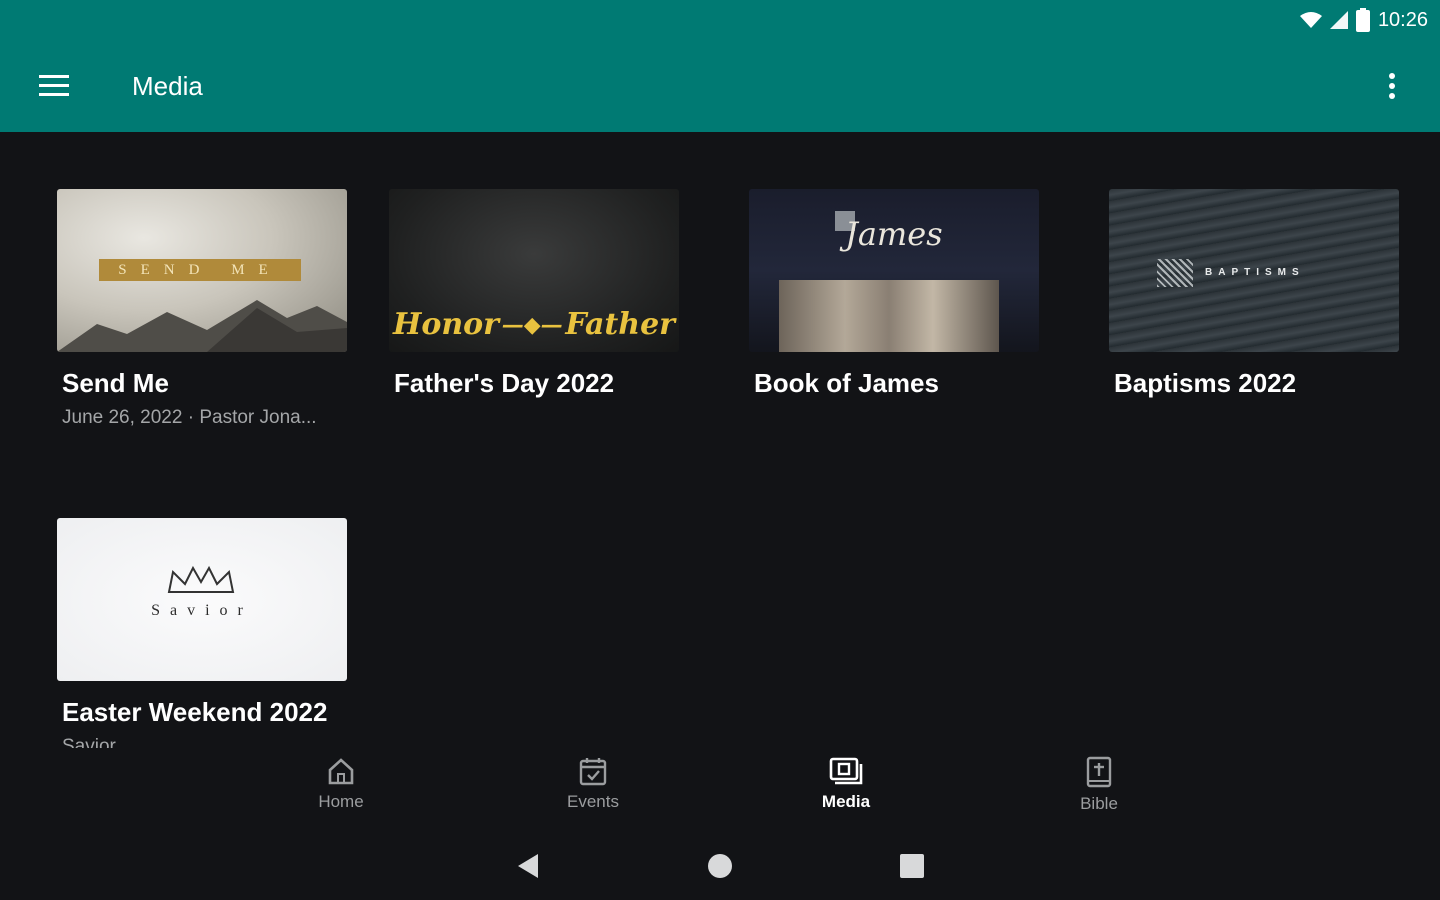 The image size is (1440, 900). I want to click on overflow-menu-button, so click(1392, 86).